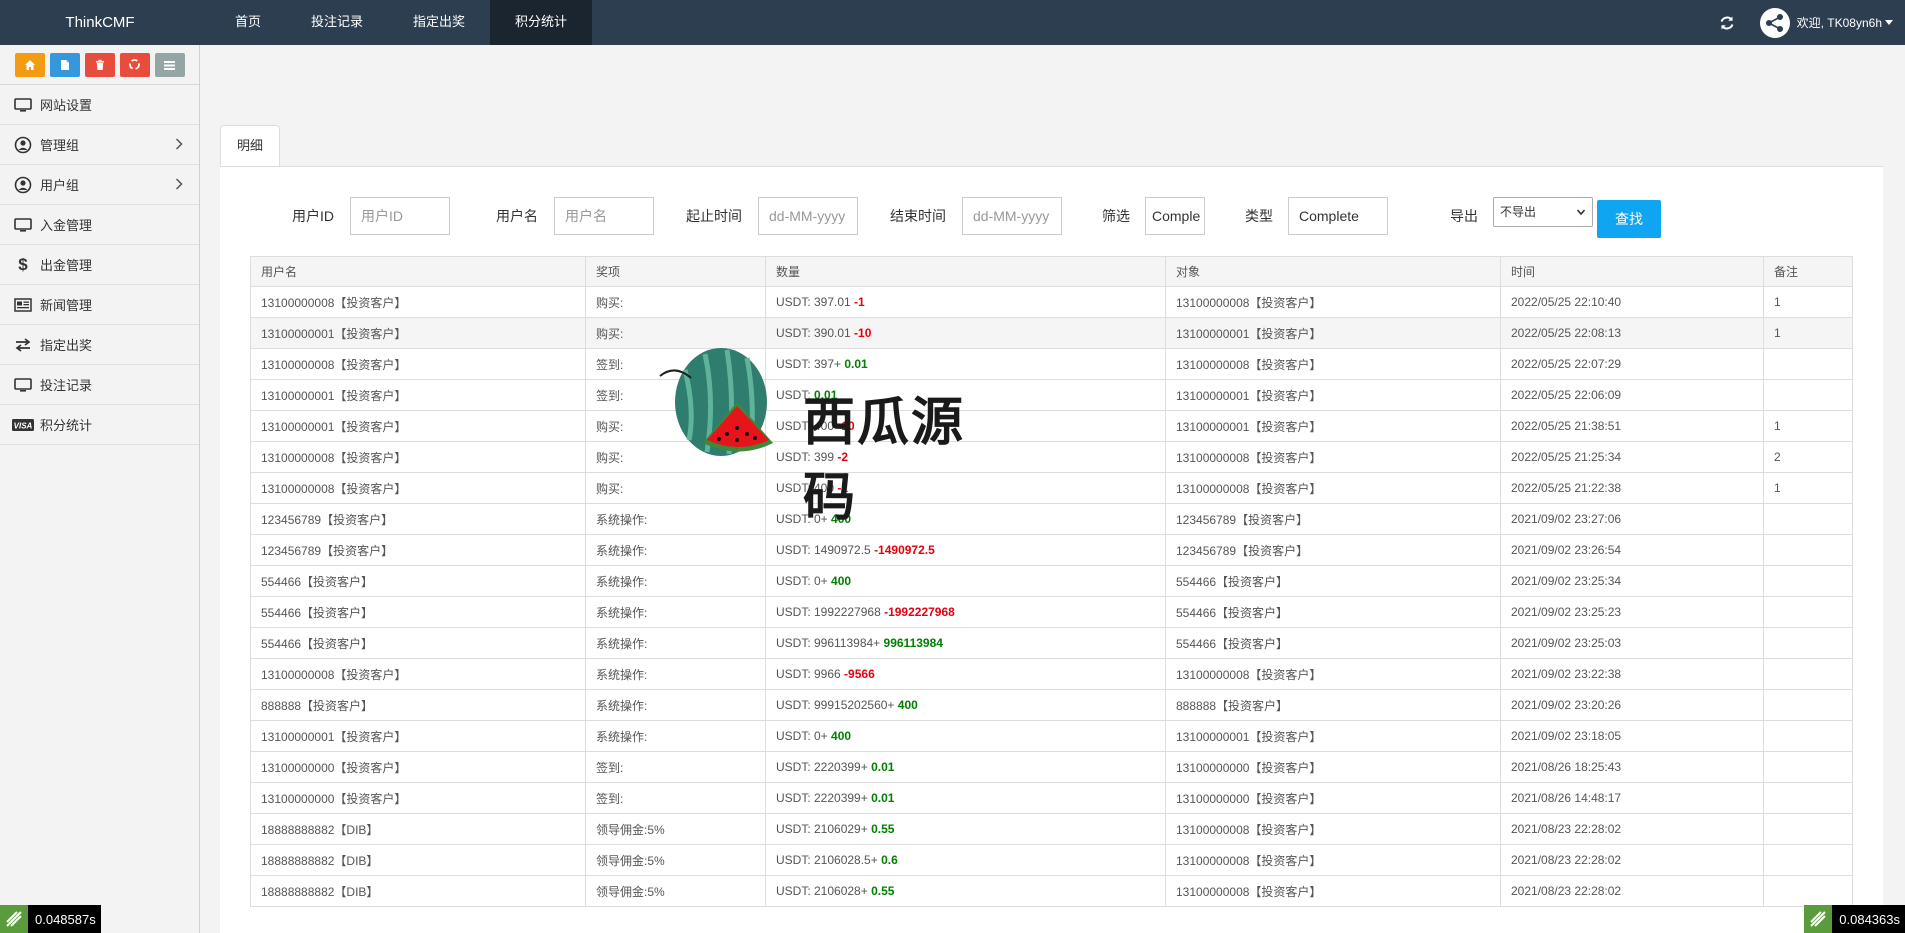 The image size is (1905, 933). I want to click on amount-delta: -10, so click(863, 333).